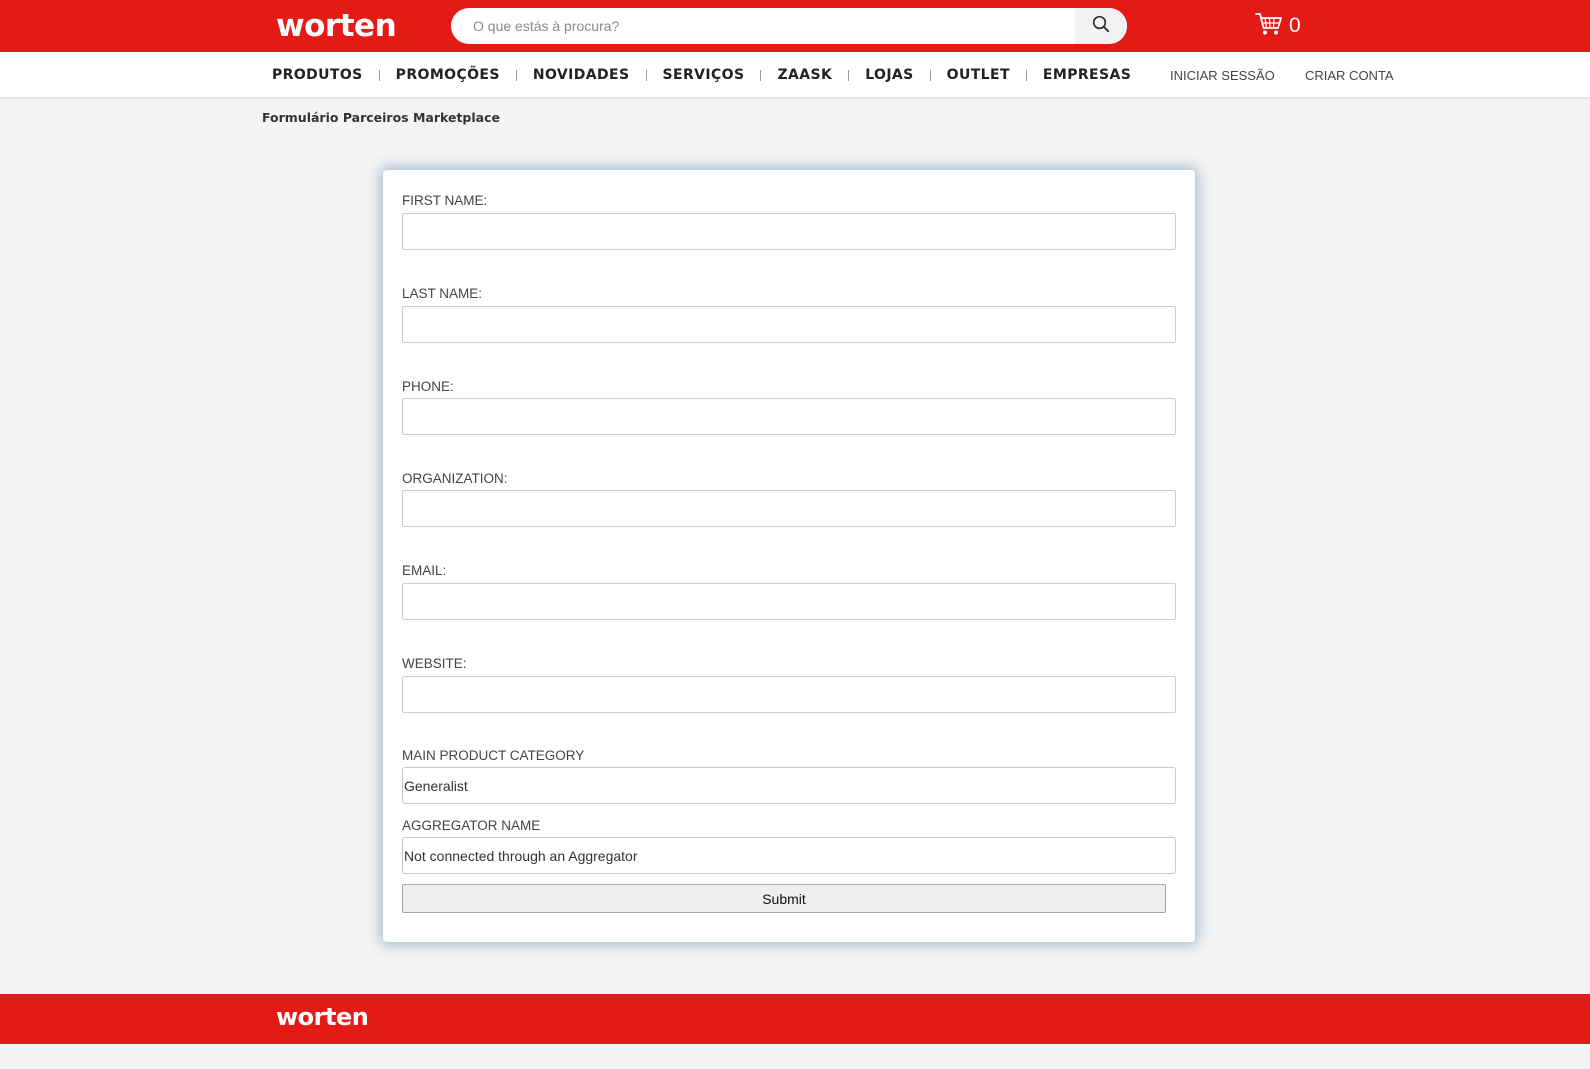  I want to click on nav-item-novidades: NOVIDADES, so click(581, 75).